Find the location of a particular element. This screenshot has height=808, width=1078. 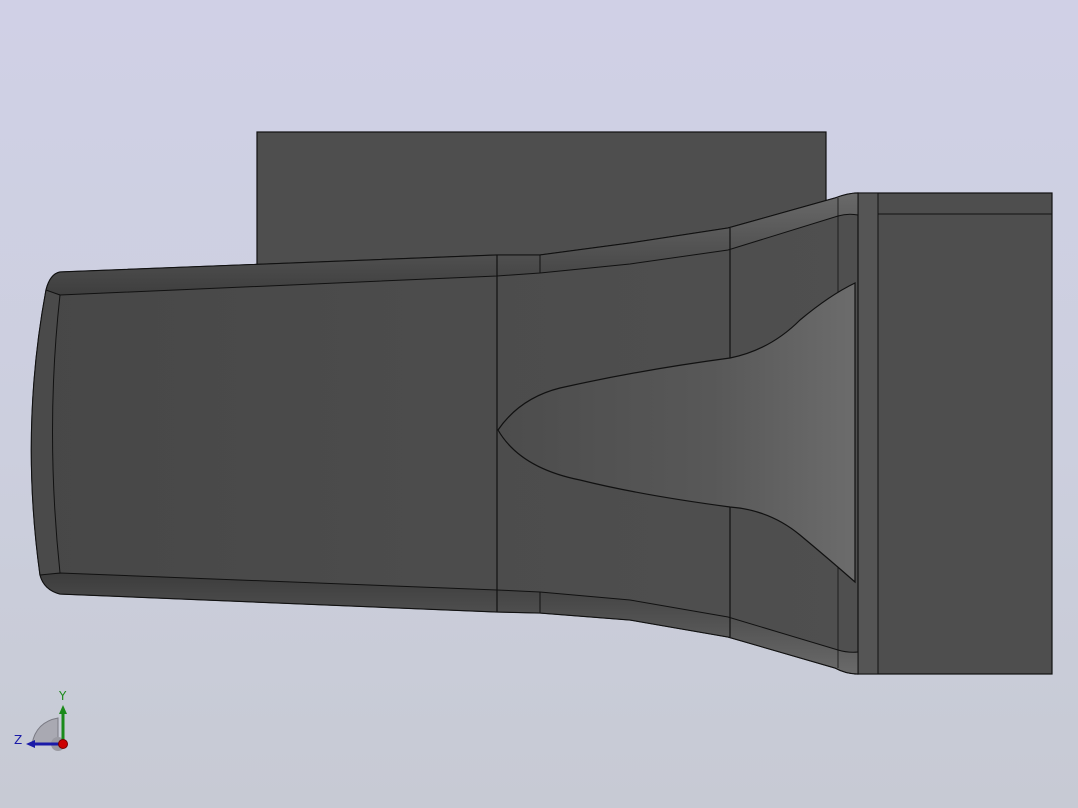

y-axis-label: Y is located at coordinates (62, 696).